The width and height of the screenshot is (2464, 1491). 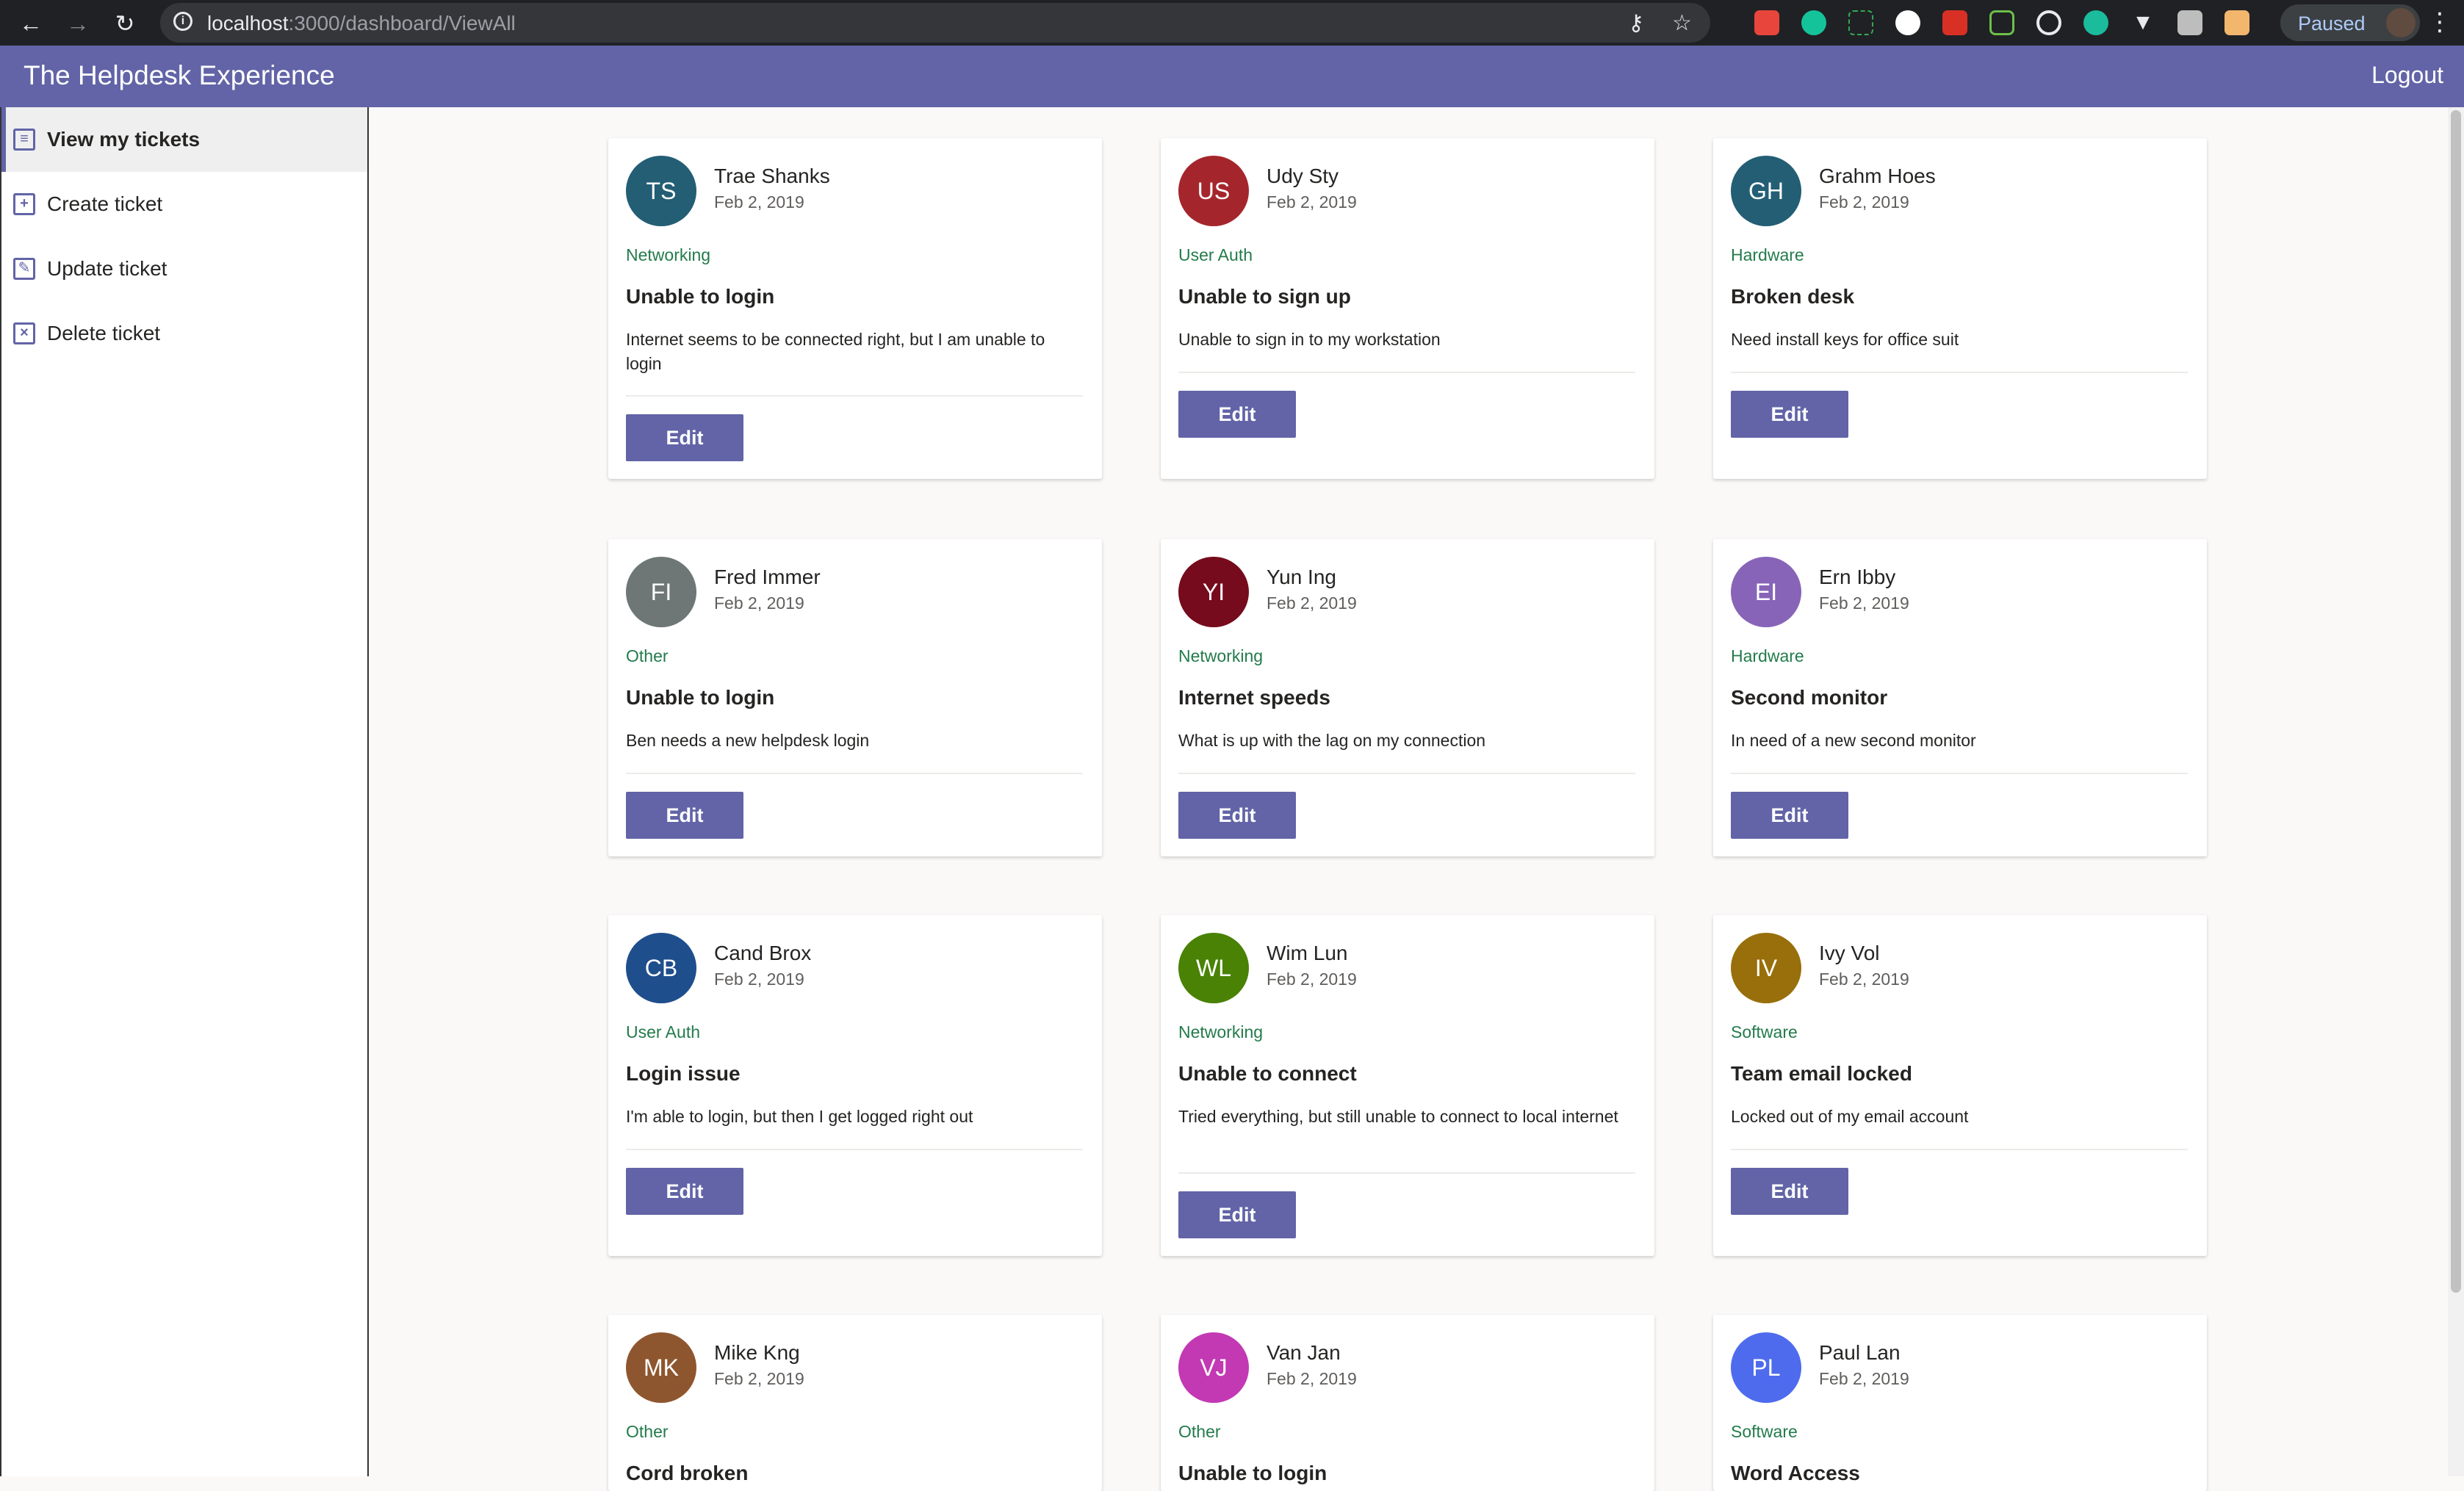 I want to click on profile-button: Paused, so click(x=2350, y=23).